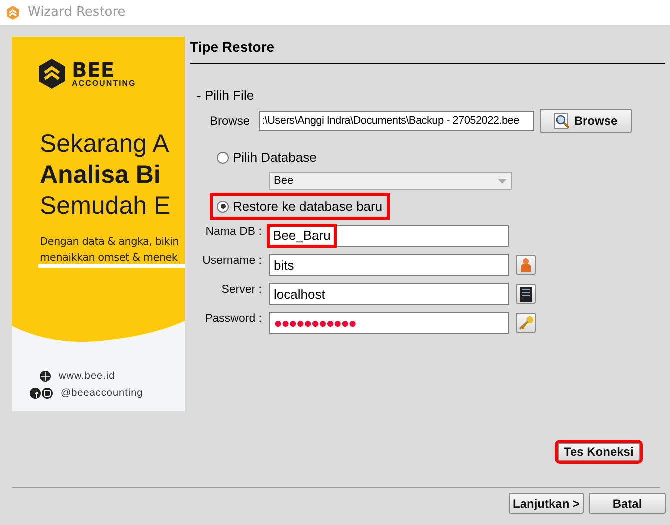  I want to click on browse-label: Browse, so click(230, 121).